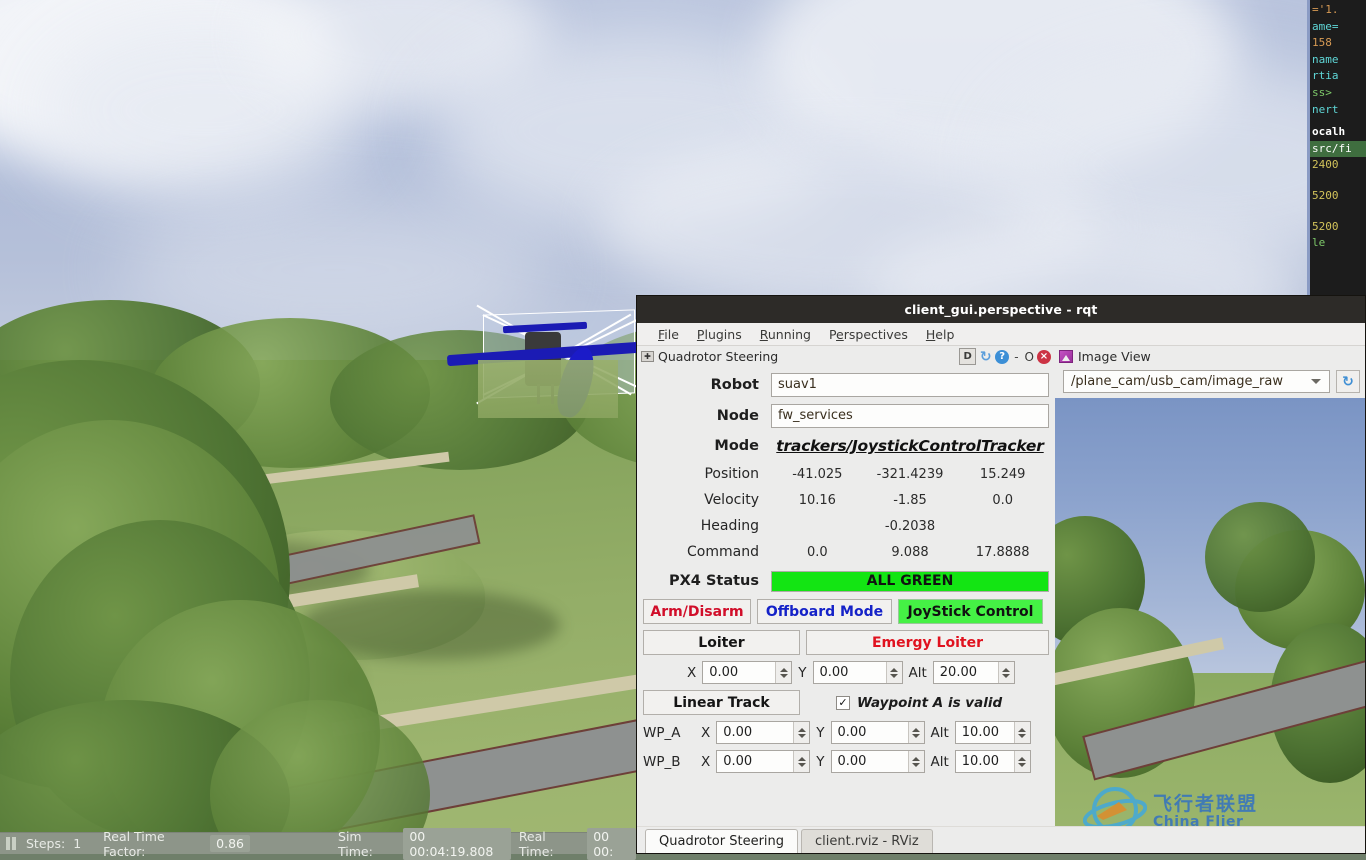 The height and width of the screenshot is (860, 1366). Describe the element at coordinates (1029, 357) in the screenshot. I see `maximize-button: O` at that location.